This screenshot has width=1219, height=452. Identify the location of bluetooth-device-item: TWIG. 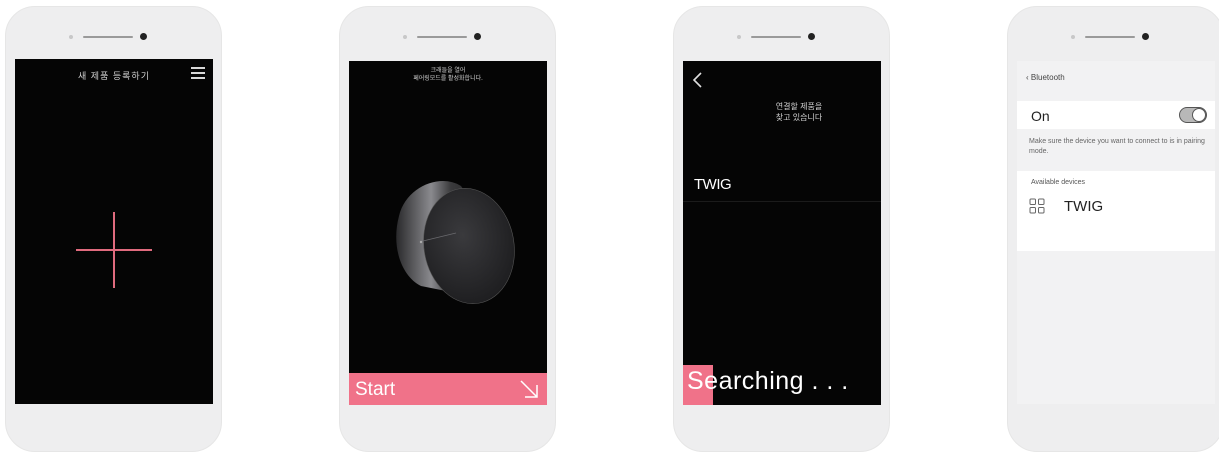
(1114, 208).